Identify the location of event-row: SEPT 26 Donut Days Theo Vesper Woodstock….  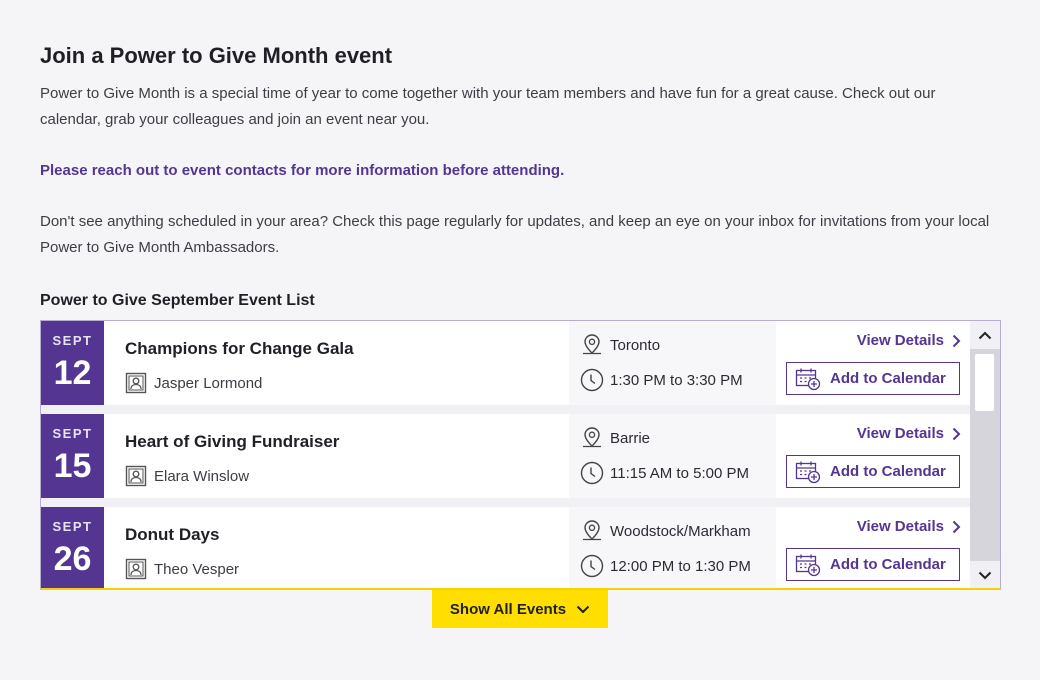
(506, 547).